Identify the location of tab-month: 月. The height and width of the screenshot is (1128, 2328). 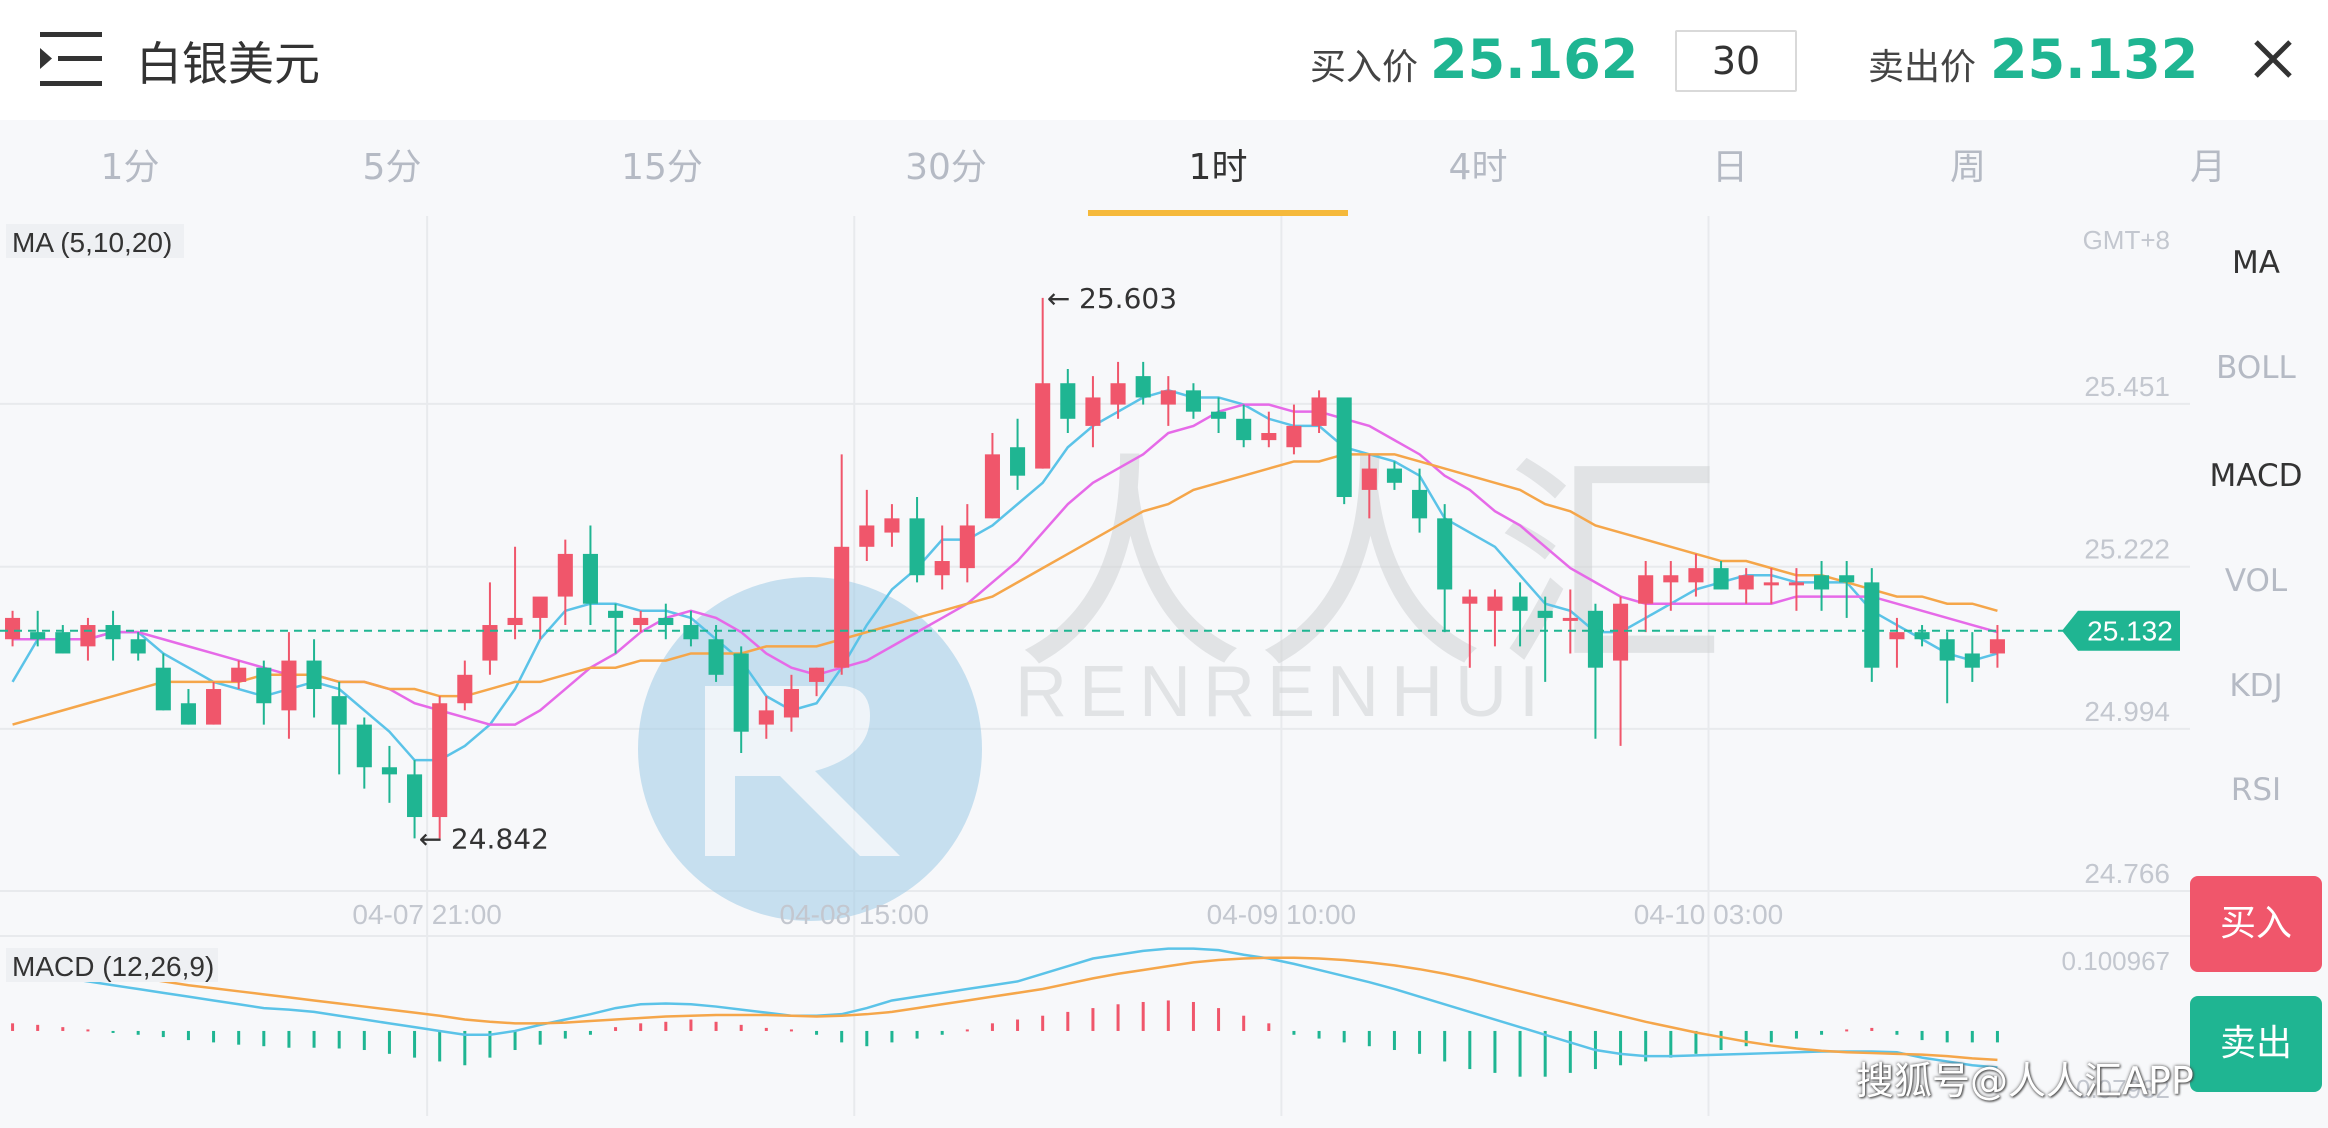
(2208, 168).